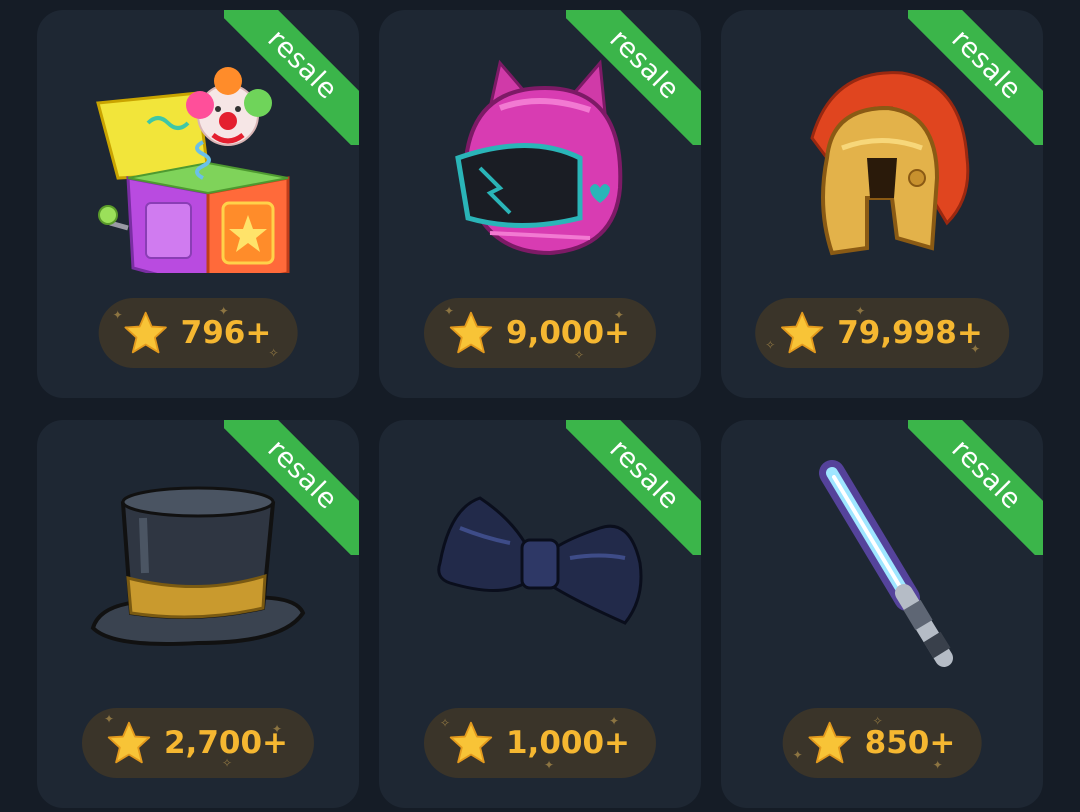 The height and width of the screenshot is (812, 1080). I want to click on price-value: 1,000+, so click(568, 743).